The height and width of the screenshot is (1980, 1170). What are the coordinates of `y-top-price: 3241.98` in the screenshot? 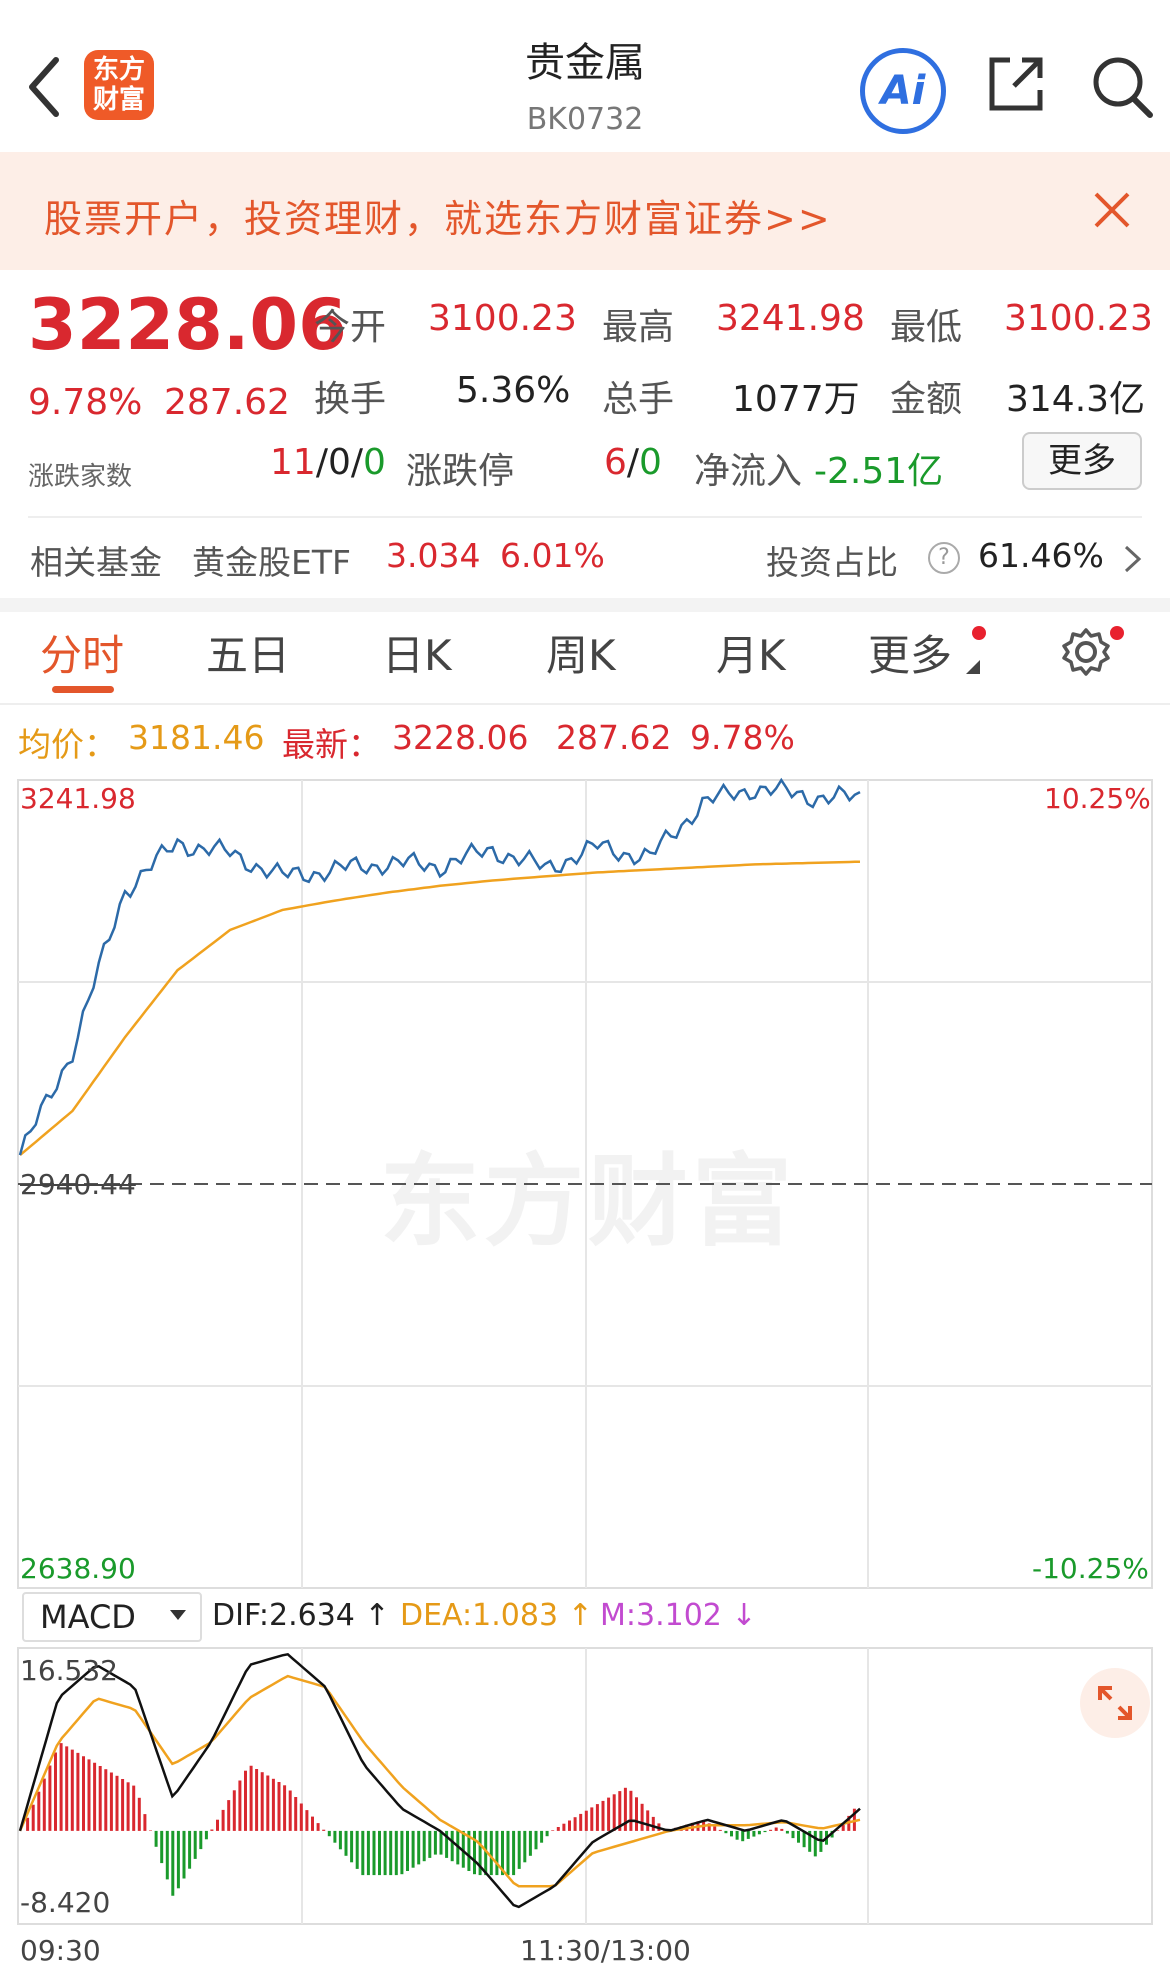 It's located at (78, 798).